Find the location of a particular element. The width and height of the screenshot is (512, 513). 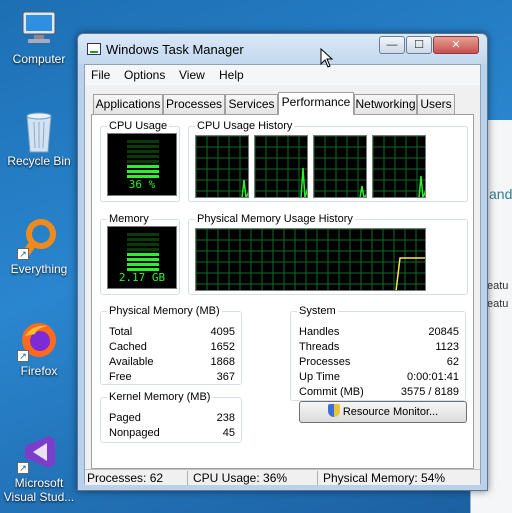

memory-value: 2.17 GB is located at coordinates (142, 277).